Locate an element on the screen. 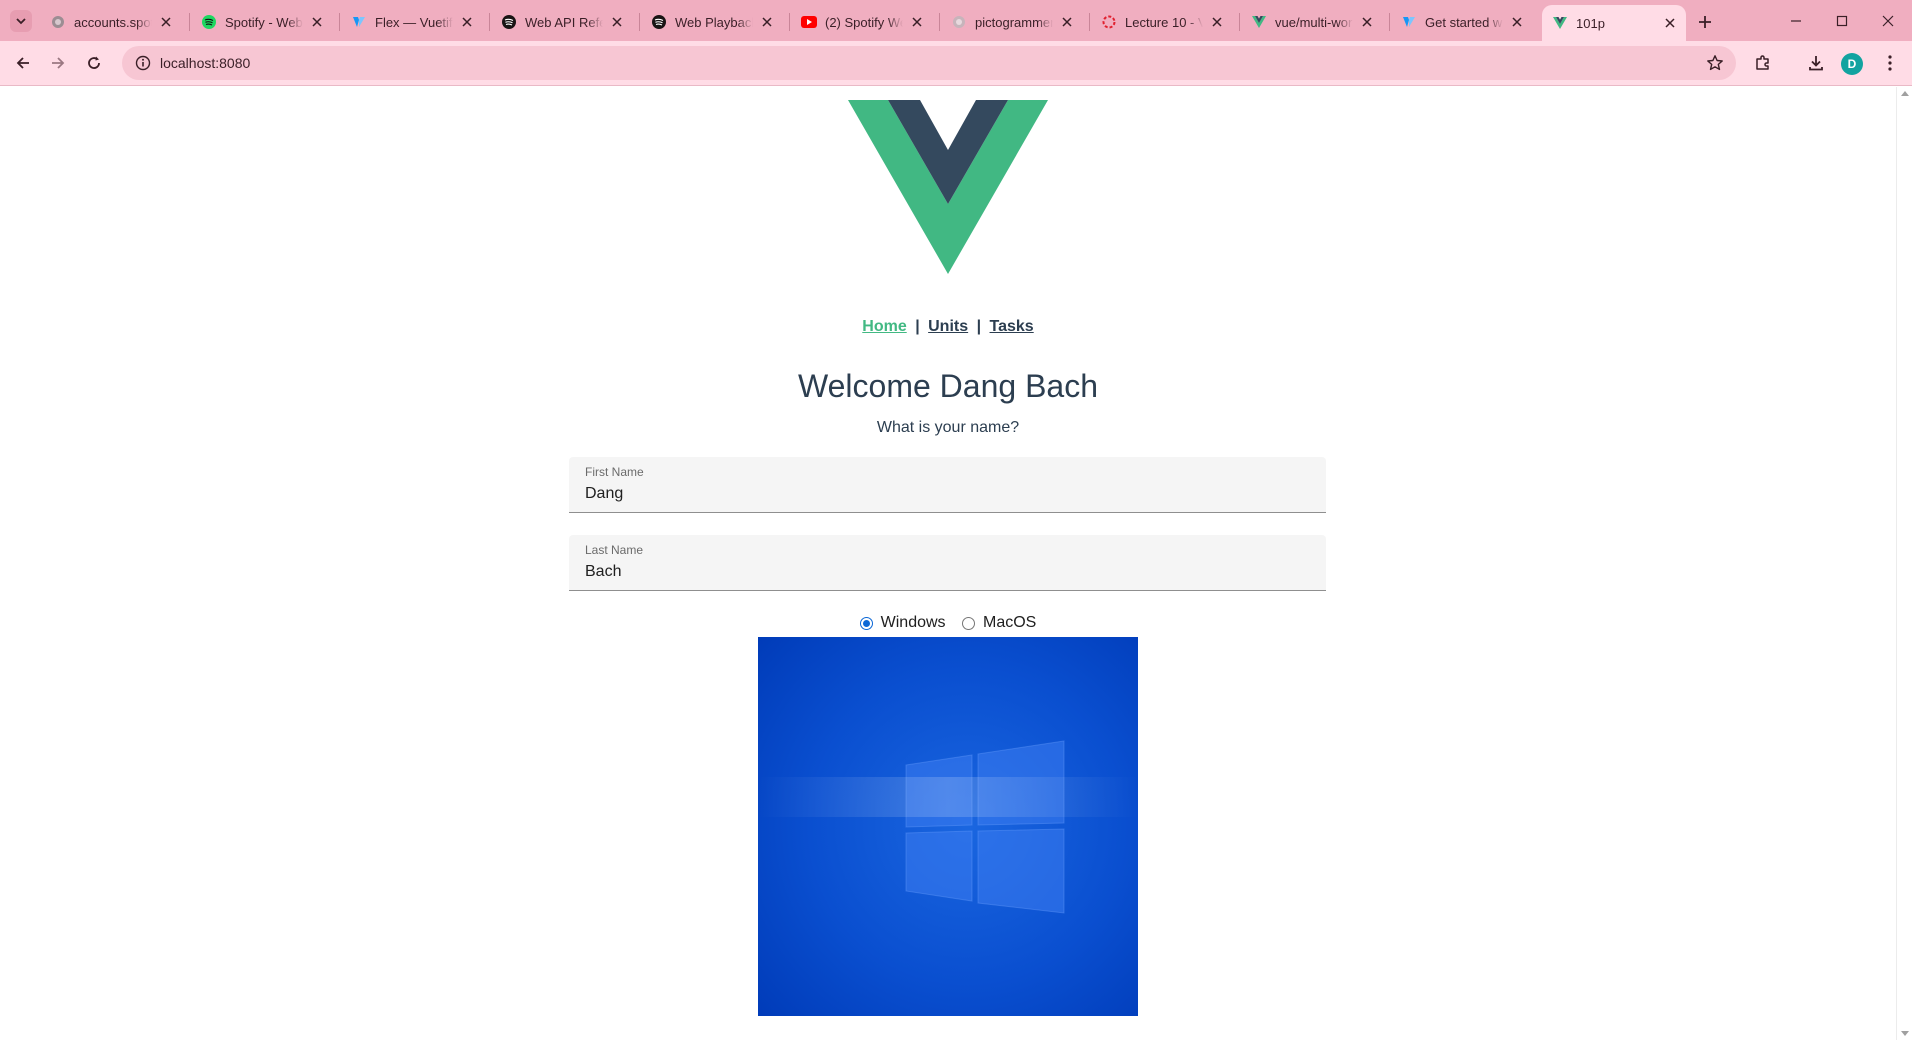  browser-tab: Flex — Vuetify is located at coordinates (412, 22).